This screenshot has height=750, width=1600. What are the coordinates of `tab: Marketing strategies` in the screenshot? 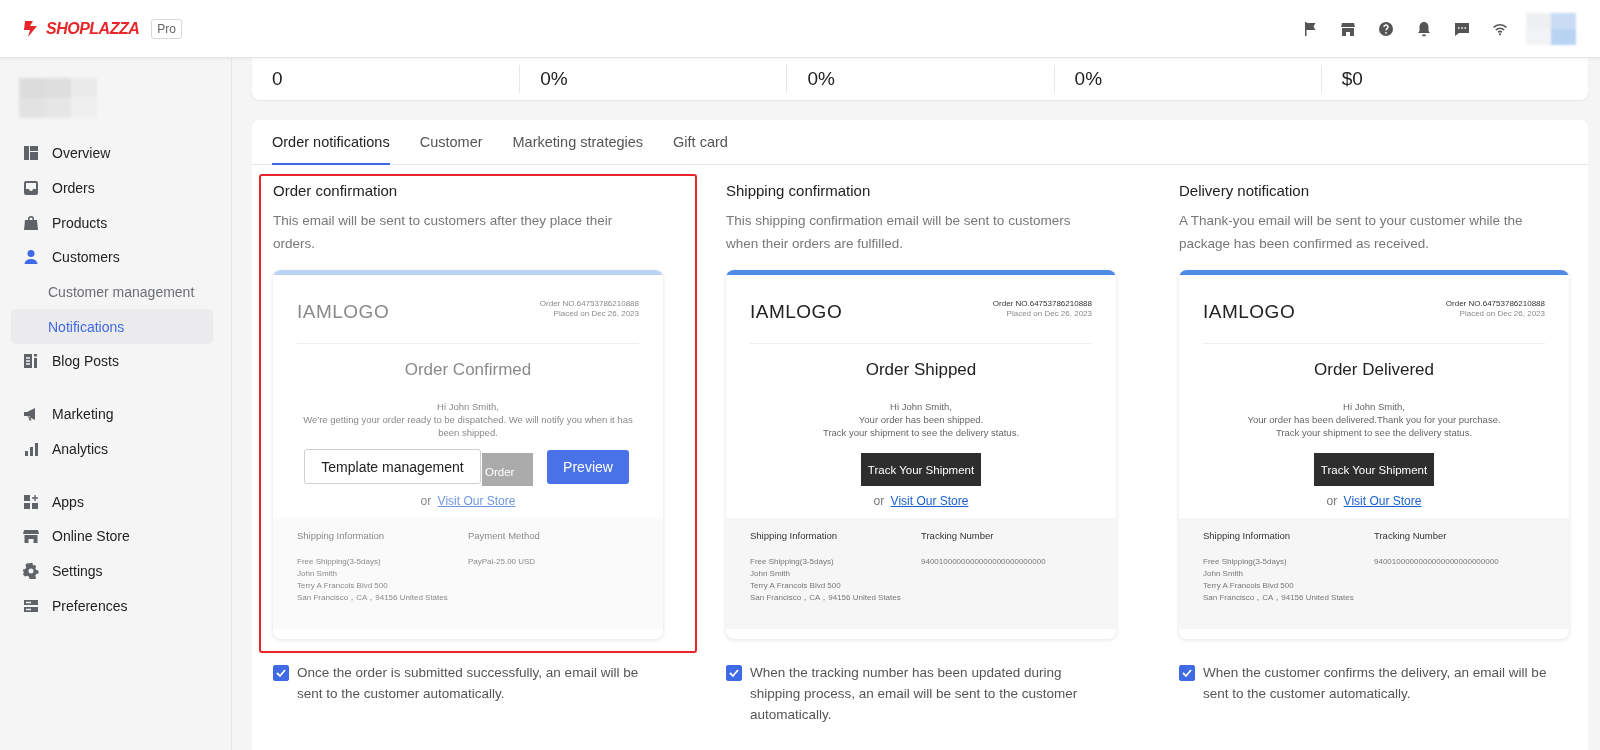 It's located at (578, 142).